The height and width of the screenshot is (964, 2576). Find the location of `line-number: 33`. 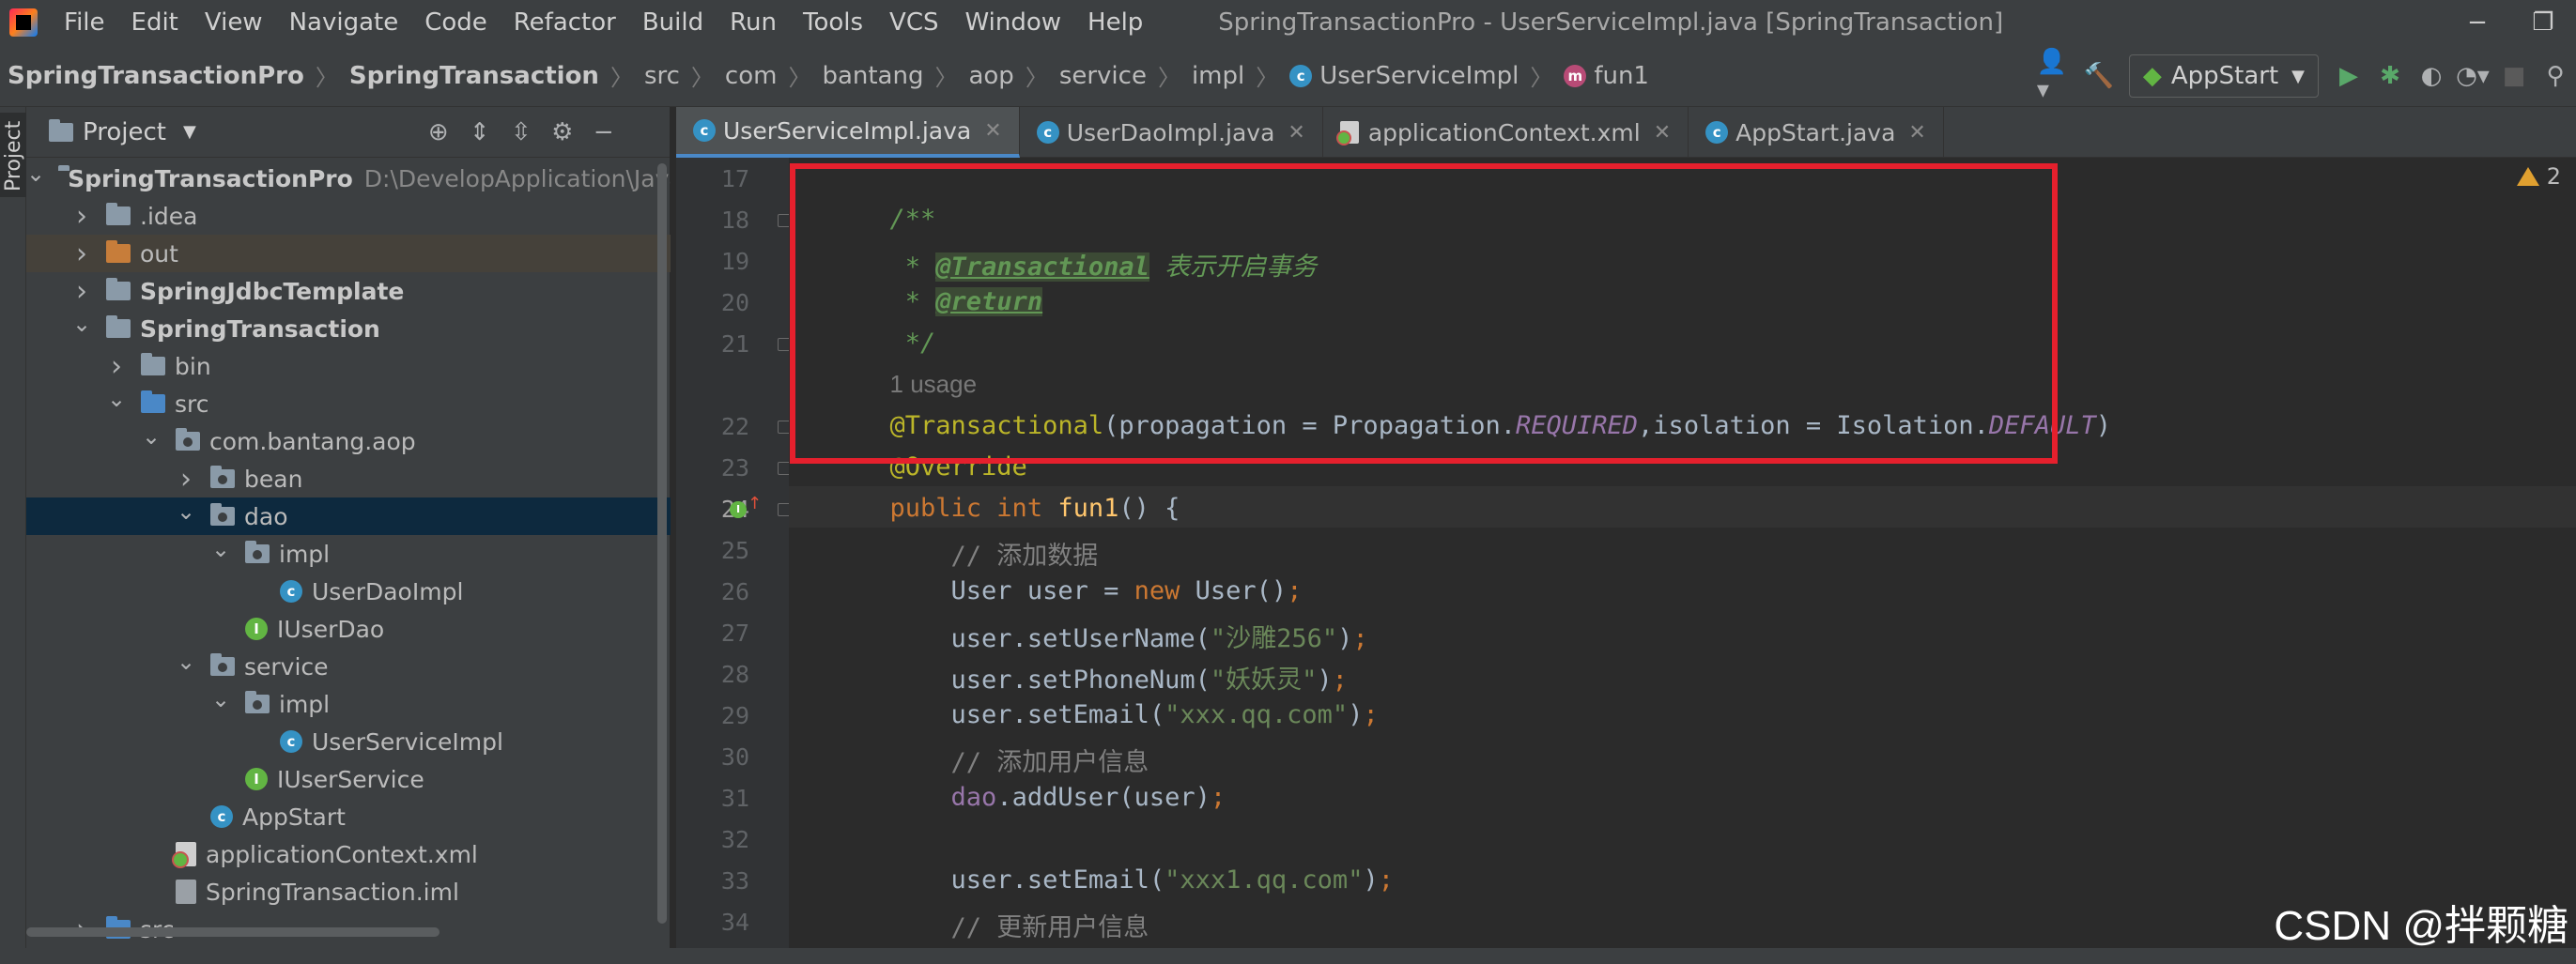

line-number: 33 is located at coordinates (734, 881).